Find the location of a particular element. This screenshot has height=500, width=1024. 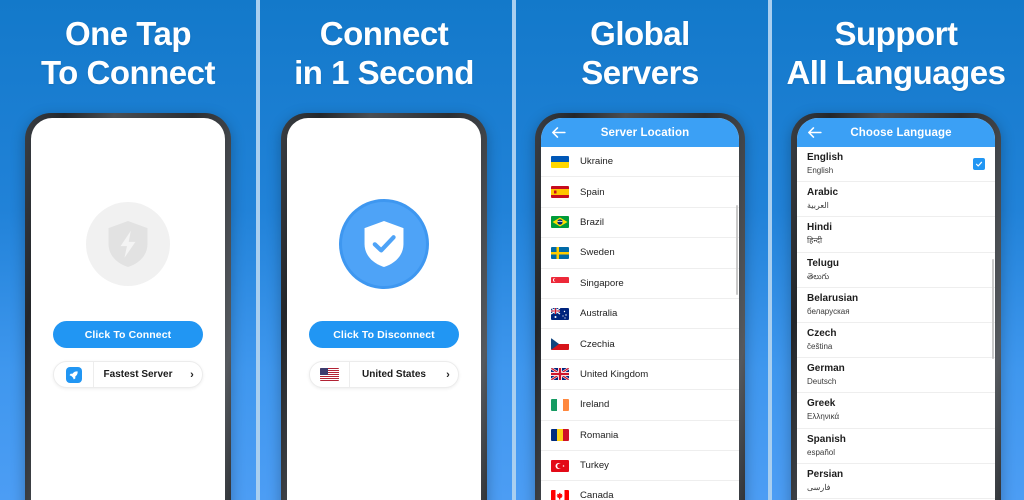

language-text: Czech čeština is located at coordinates (896, 340).